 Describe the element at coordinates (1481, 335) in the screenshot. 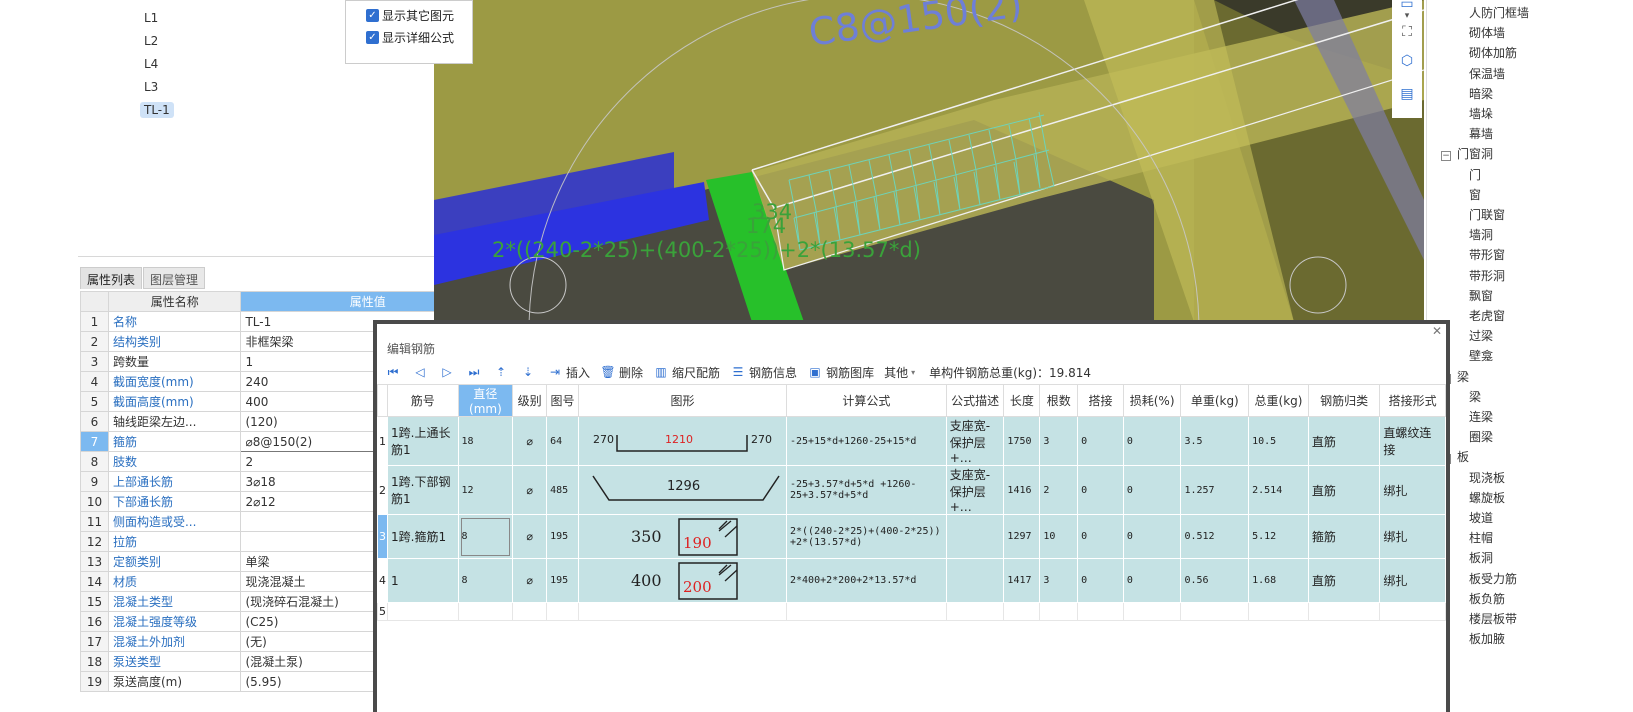

I see `component-tree-item: 过梁` at that location.